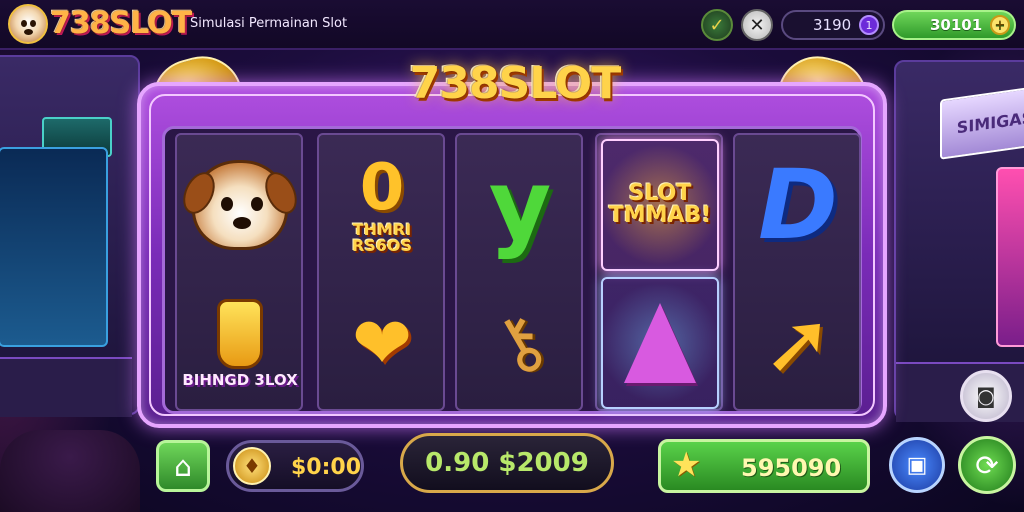 The height and width of the screenshot is (512, 1024). I want to click on win-display: 0.90 $2009, so click(507, 463).